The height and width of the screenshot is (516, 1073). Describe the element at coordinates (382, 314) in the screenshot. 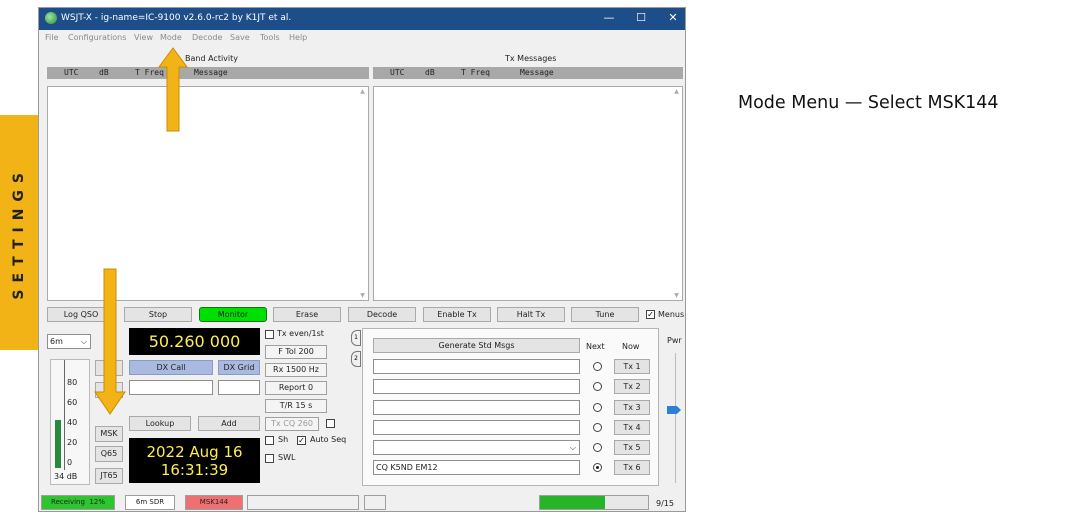

I see `decode-button: Decode` at that location.